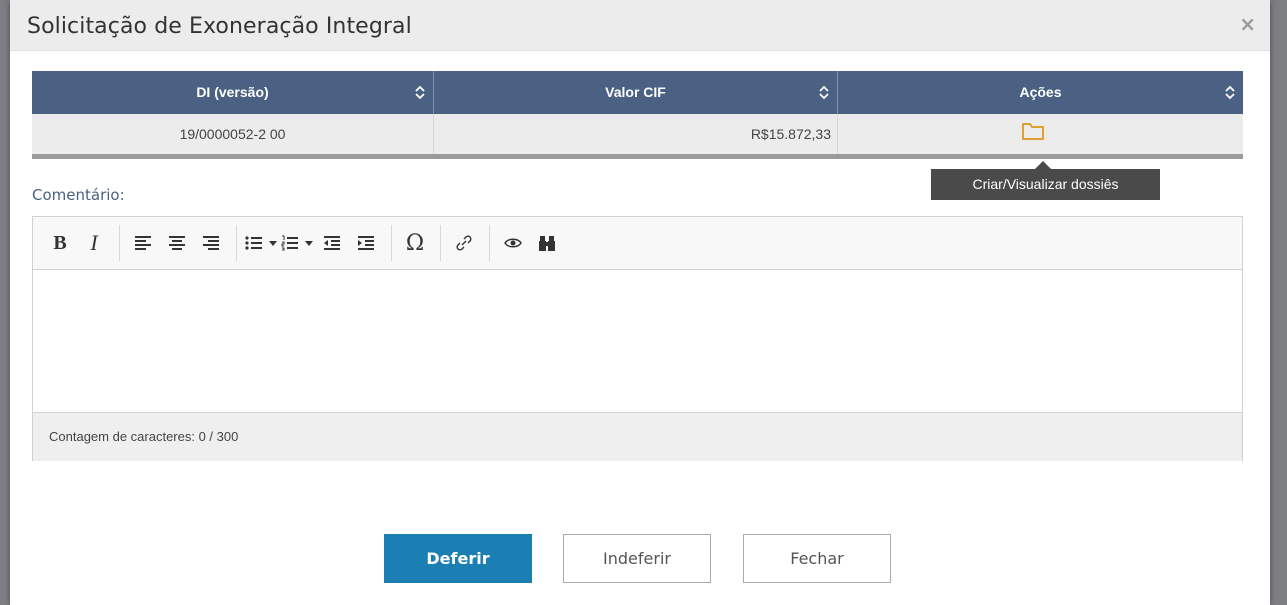 The image size is (1287, 605). What do you see at coordinates (637, 437) in the screenshot?
I see `char-count: Contagem de caracteres: 0 / 300` at bounding box center [637, 437].